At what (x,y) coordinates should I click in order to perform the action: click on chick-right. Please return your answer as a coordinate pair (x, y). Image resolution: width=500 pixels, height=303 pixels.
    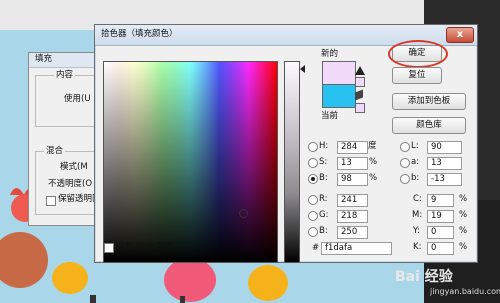
    Looking at the image, I should click on (268, 283).